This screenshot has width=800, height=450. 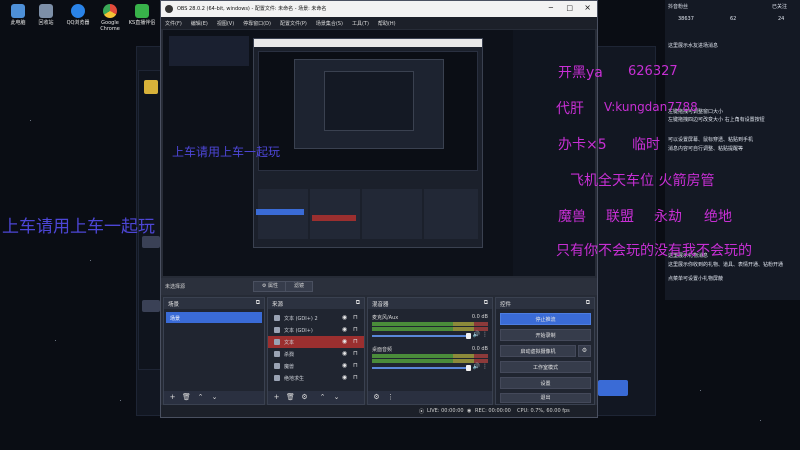 What do you see at coordinates (545, 383) in the screenshot?
I see `settings-button: 设置` at bounding box center [545, 383].